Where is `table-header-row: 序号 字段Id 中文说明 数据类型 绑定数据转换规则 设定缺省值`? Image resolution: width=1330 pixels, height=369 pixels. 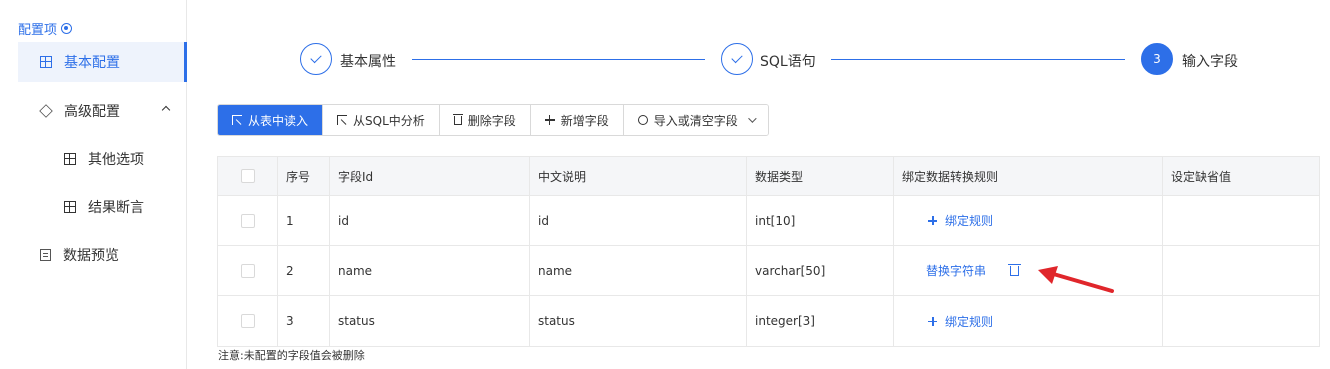 table-header-row: 序号 字段Id 中文说明 数据类型 绑定数据转换规则 设定缺省值 is located at coordinates (768, 176).